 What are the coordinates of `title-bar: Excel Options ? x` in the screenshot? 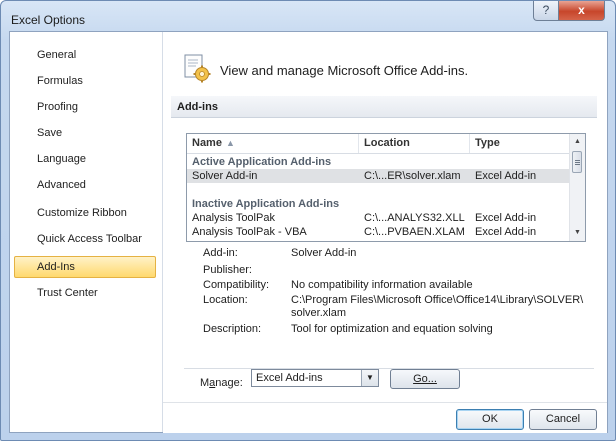 It's located at (308, 16).